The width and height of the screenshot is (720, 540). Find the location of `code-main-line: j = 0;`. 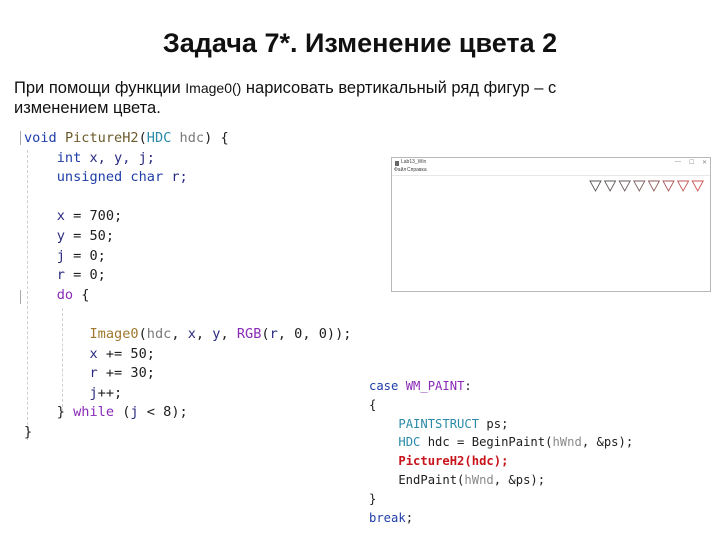

code-main-line: j = 0; is located at coordinates (187, 257).